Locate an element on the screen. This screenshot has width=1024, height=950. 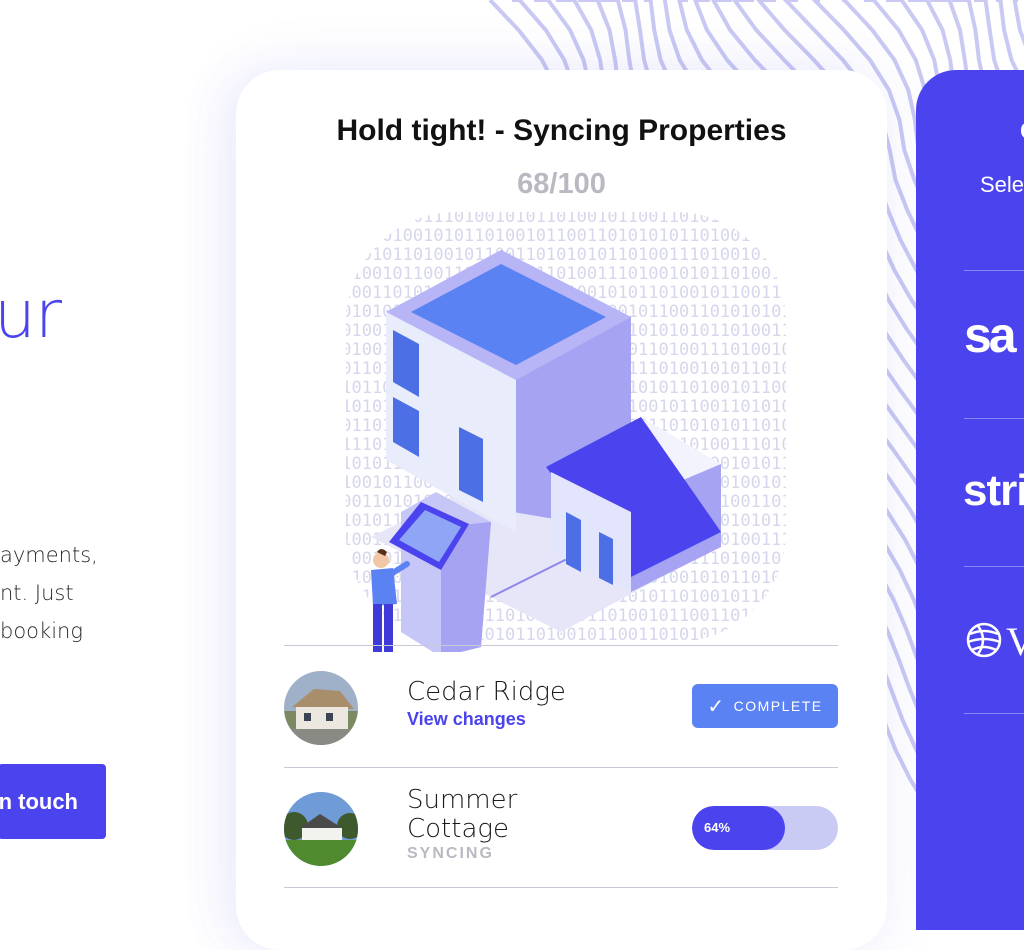
property-name-line: Cottage is located at coordinates (462, 829).